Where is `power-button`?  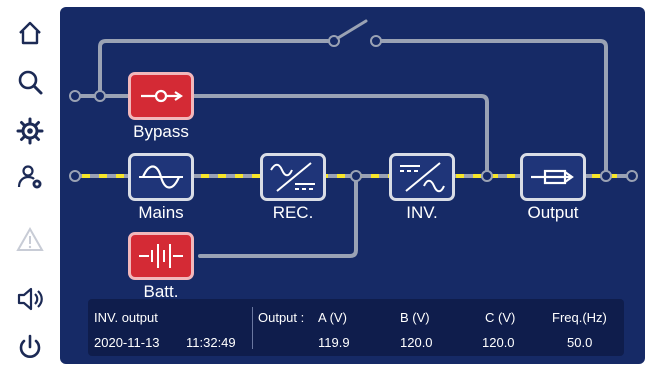
power-button is located at coordinates (30, 347).